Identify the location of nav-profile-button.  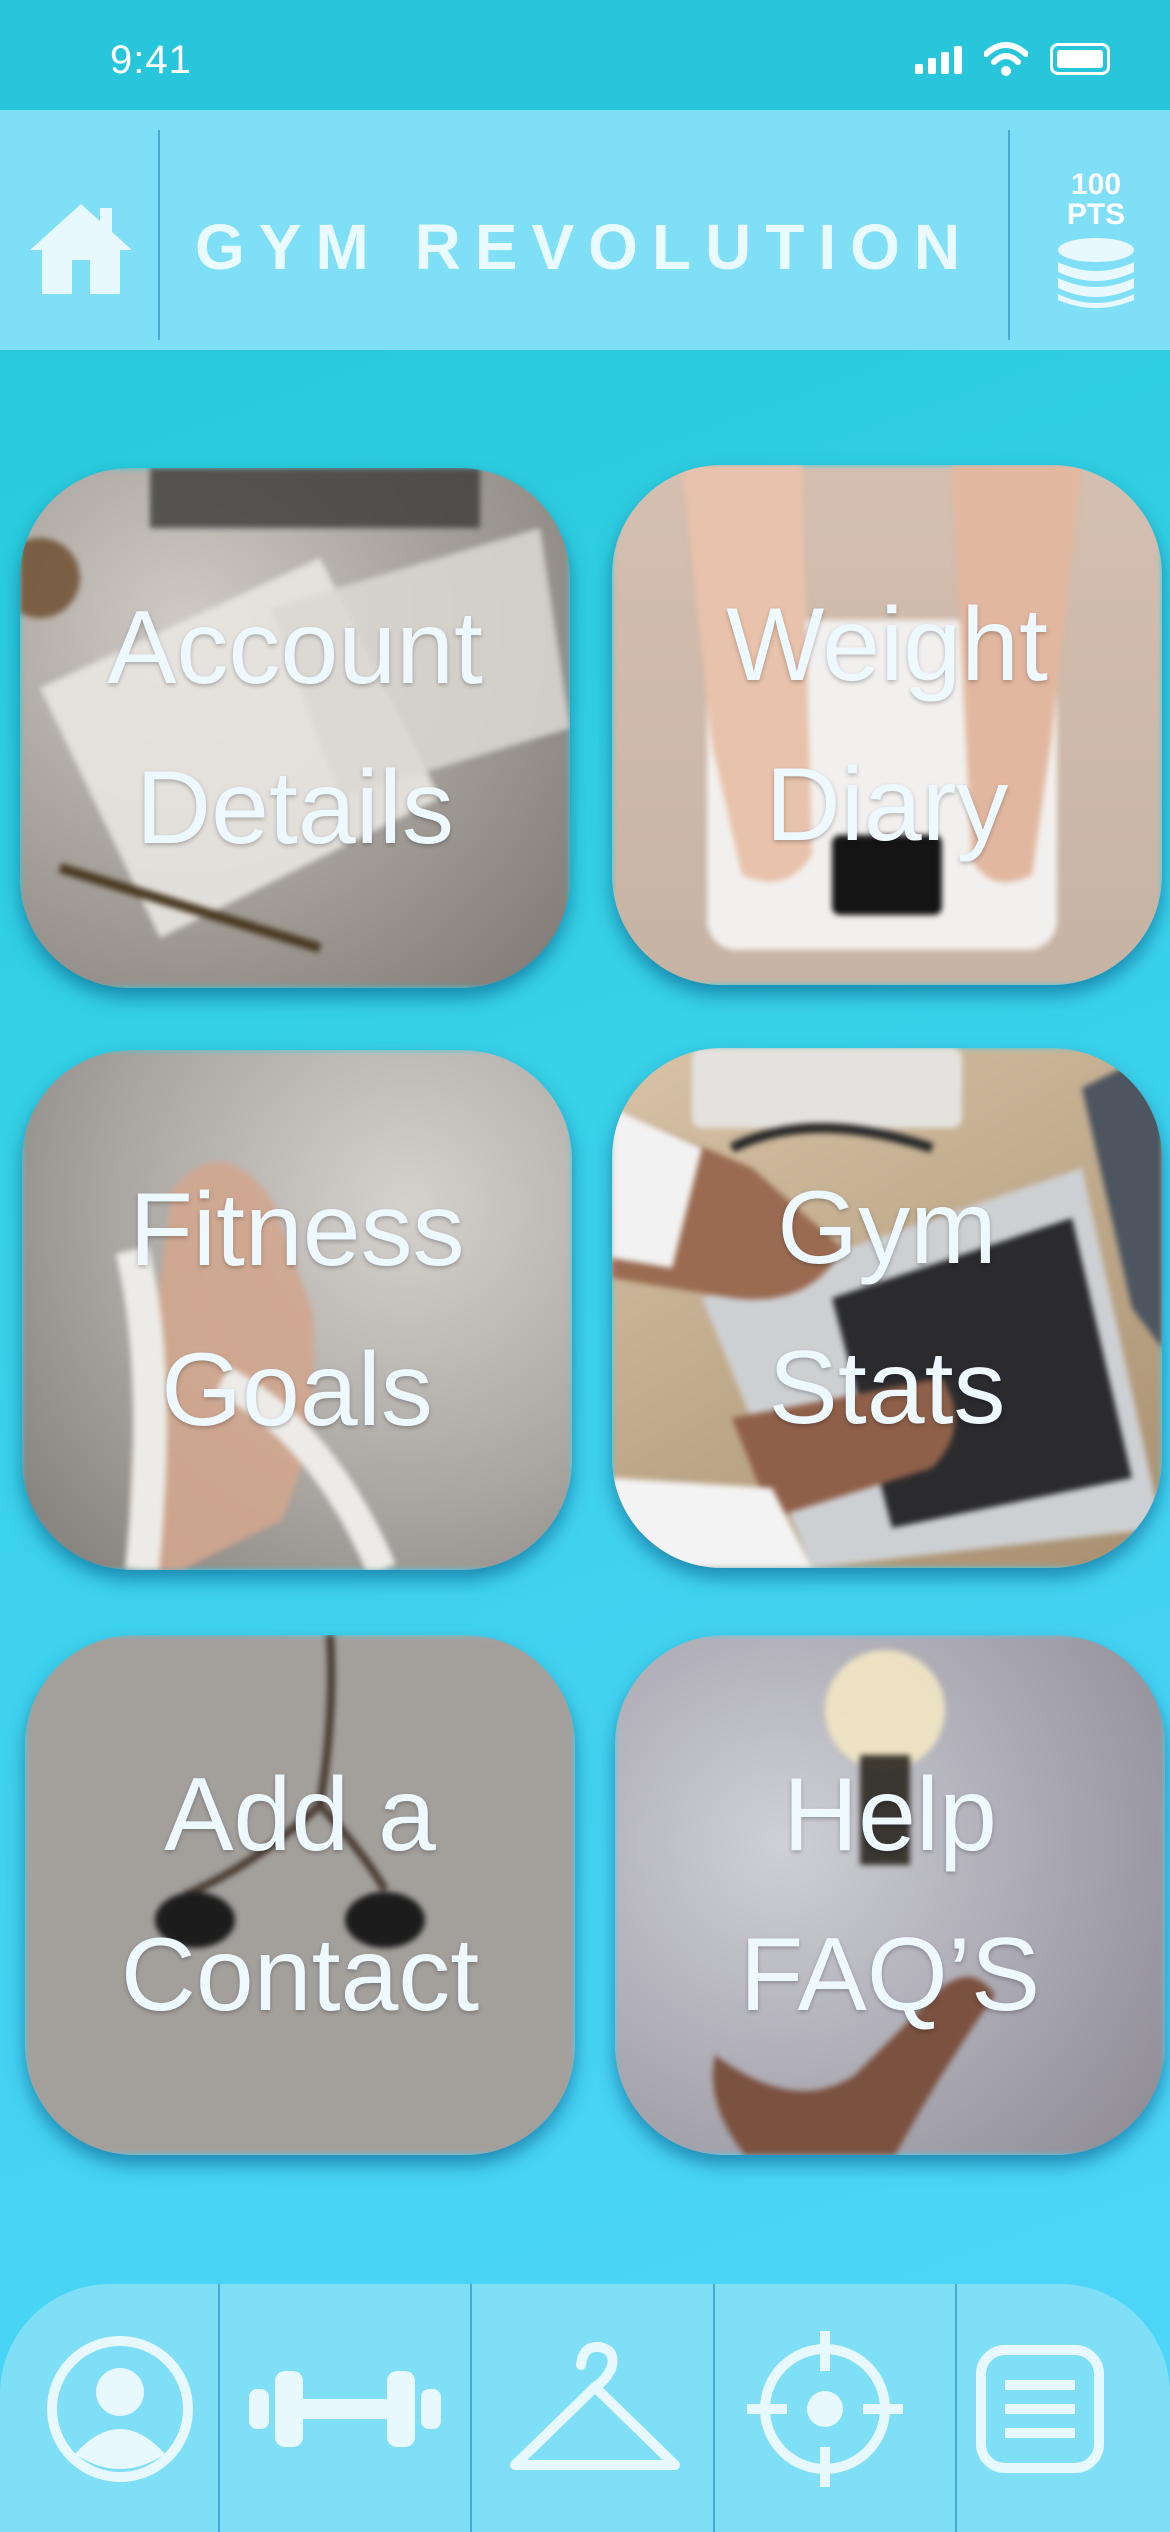
(120, 2409).